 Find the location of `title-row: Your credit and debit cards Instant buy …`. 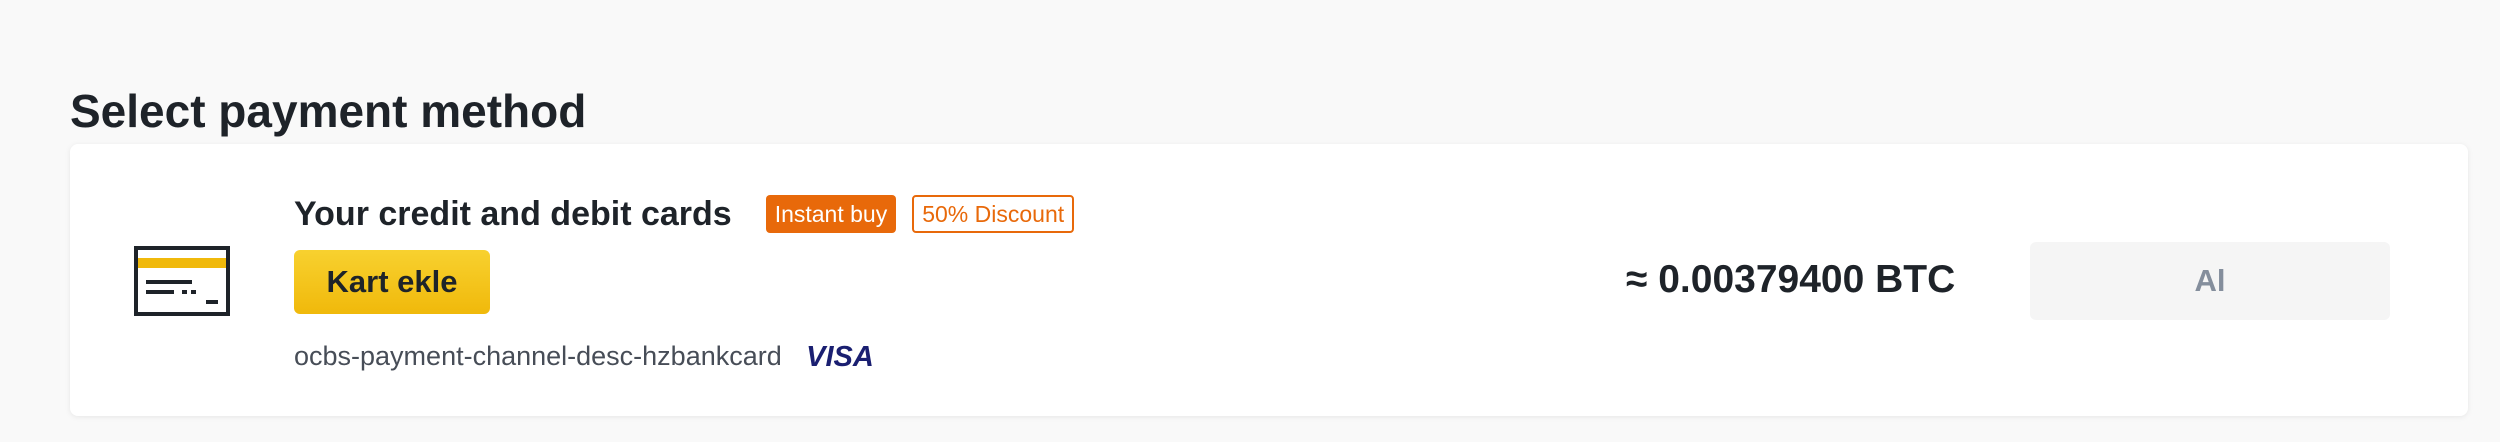

title-row: Your credit and debit cards Instant buy … is located at coordinates (684, 214).